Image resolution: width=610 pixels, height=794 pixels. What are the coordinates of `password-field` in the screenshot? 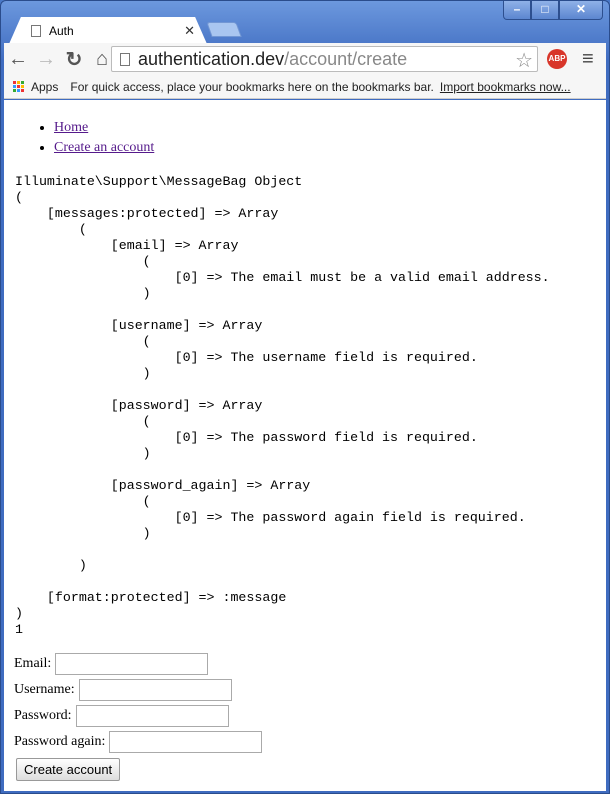 It's located at (152, 716).